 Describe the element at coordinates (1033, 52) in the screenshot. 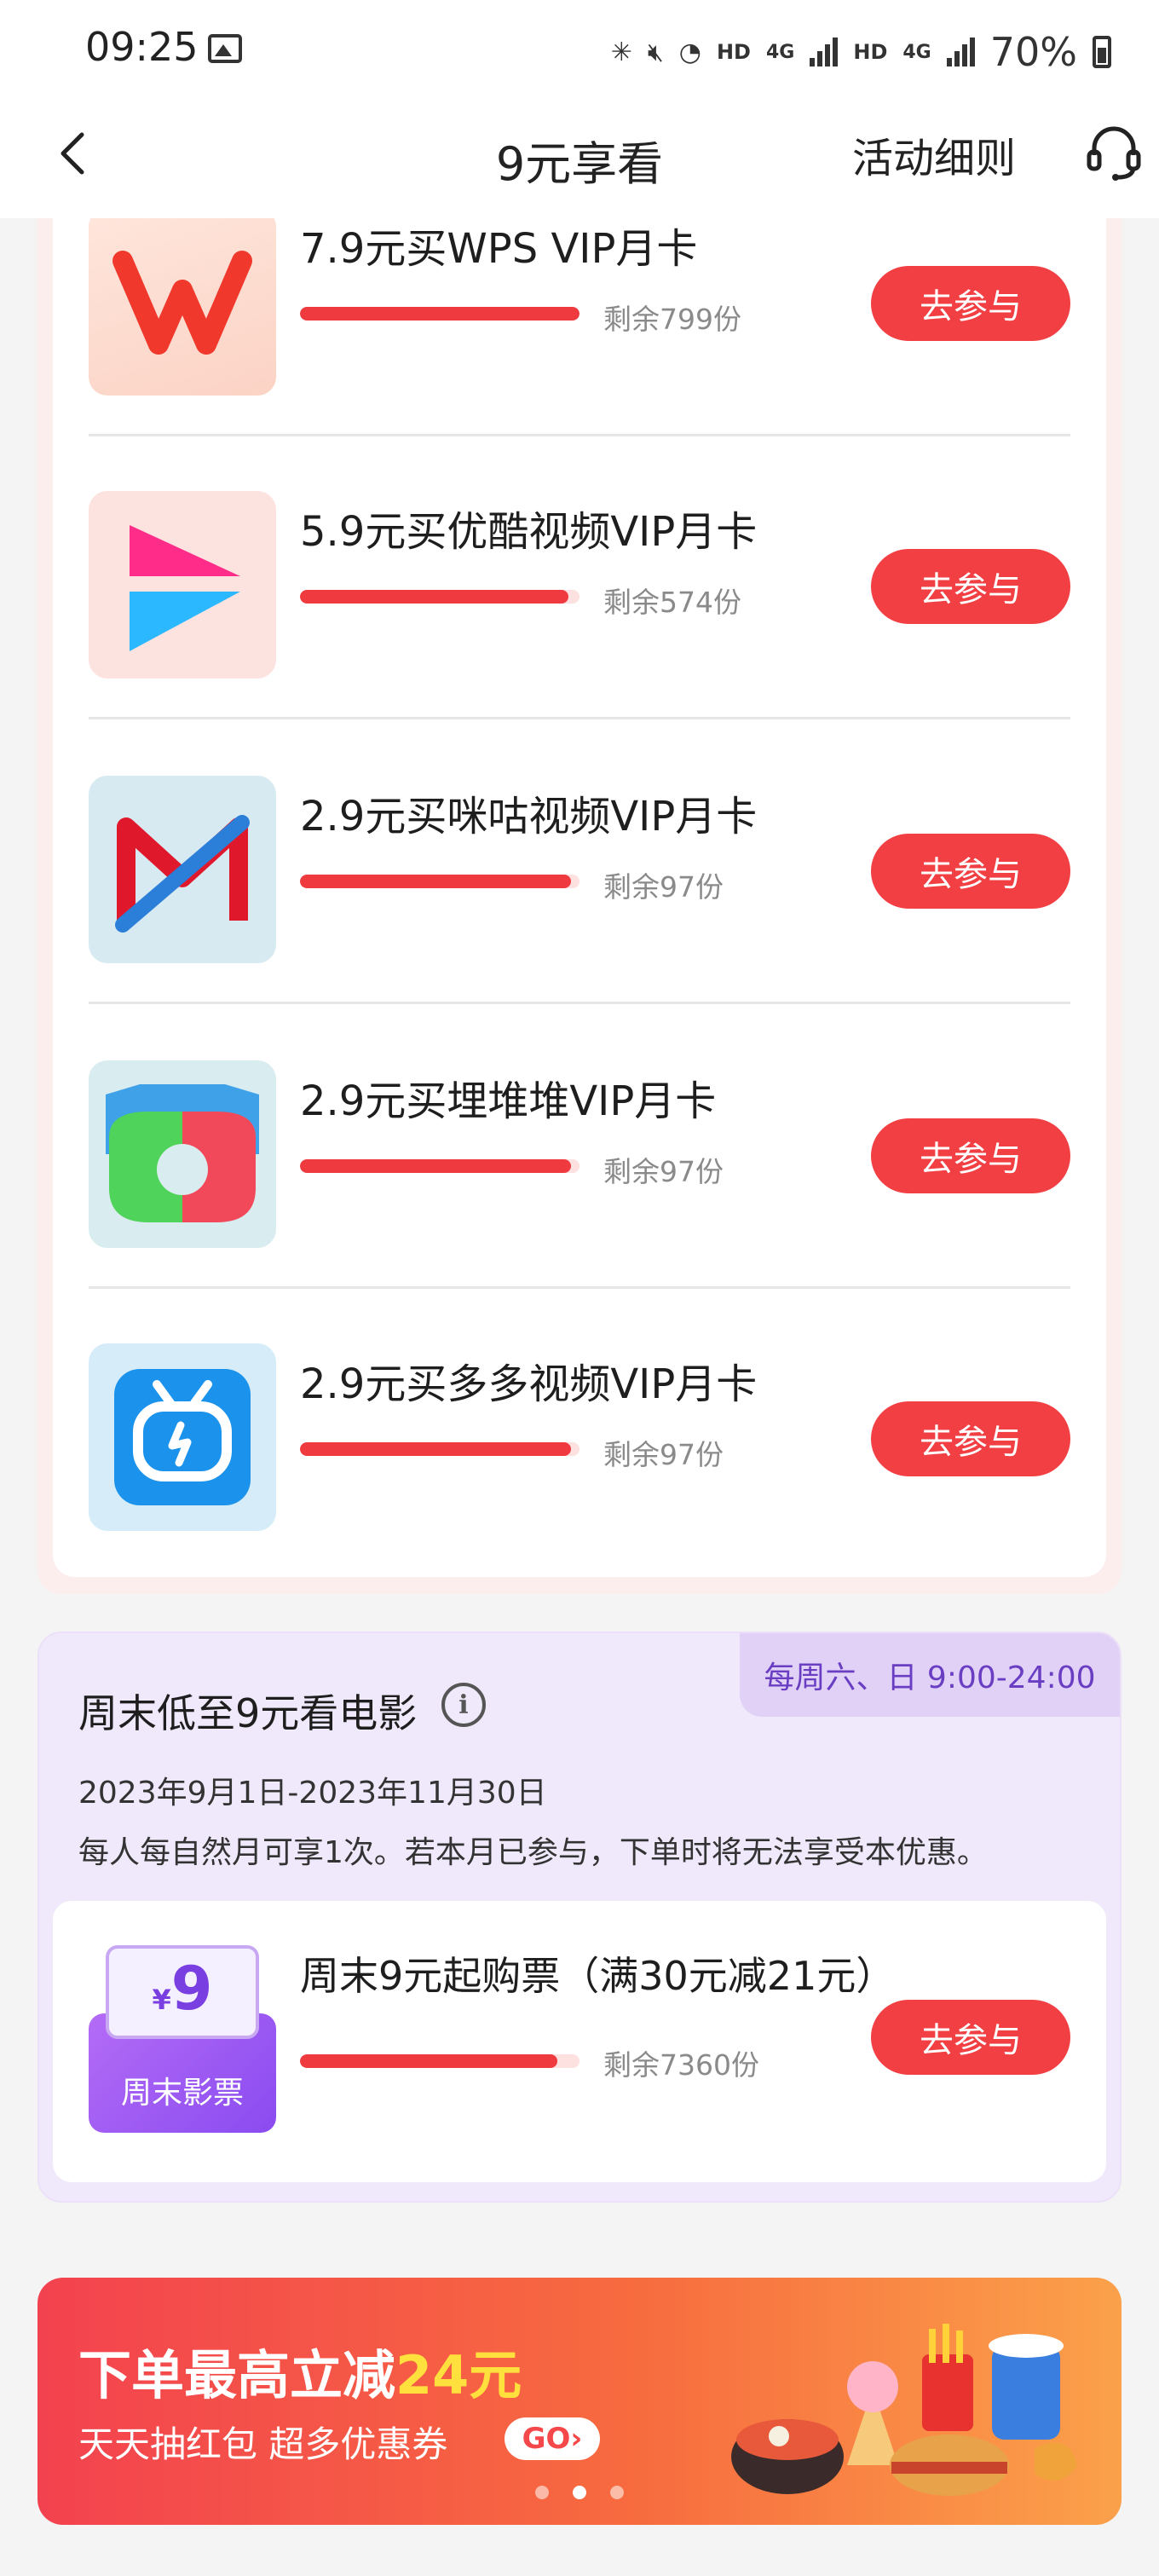

I see `battery-percent: 70%` at that location.